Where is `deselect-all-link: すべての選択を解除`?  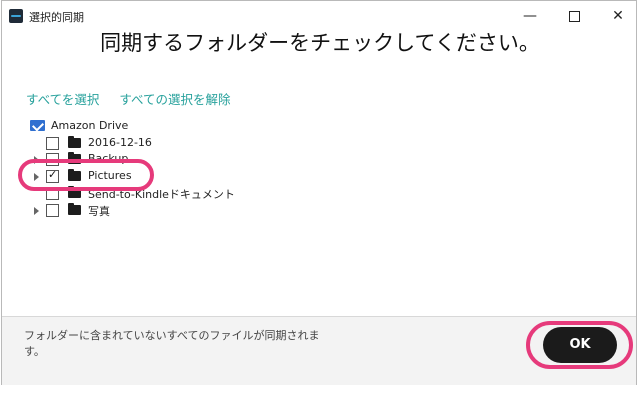
deselect-all-link: すべての選択を解除 is located at coordinates (174, 99).